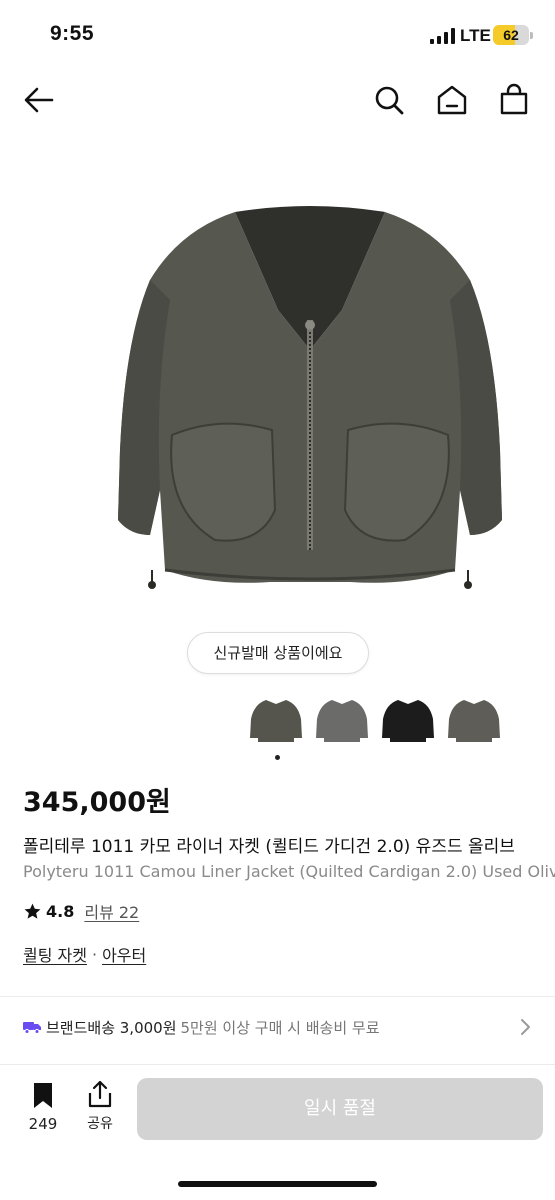 The image size is (555, 1200). I want to click on shopping-bag-icon, so click(514, 99).